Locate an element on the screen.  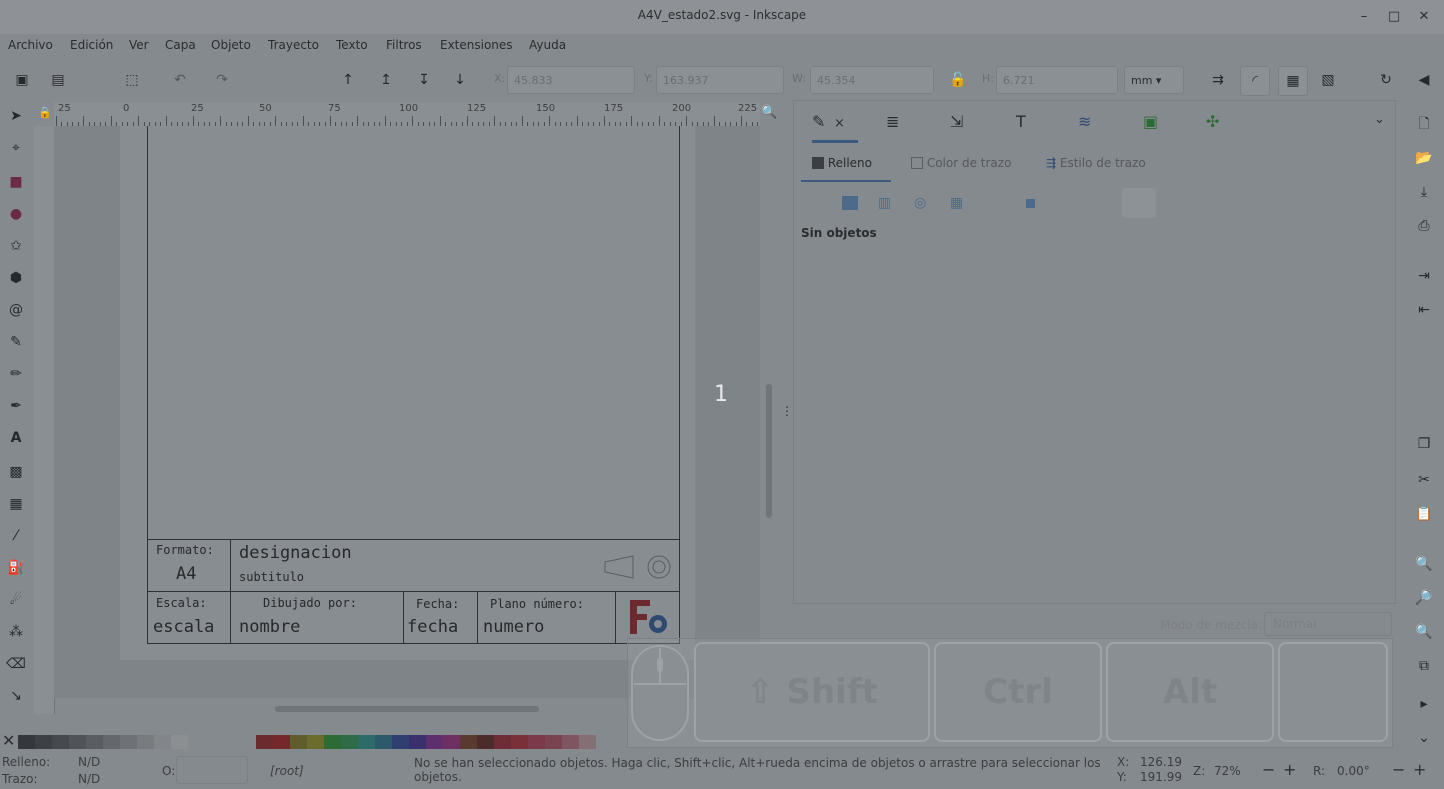
select-all-layers-icon: ▤ is located at coordinates (58, 80).